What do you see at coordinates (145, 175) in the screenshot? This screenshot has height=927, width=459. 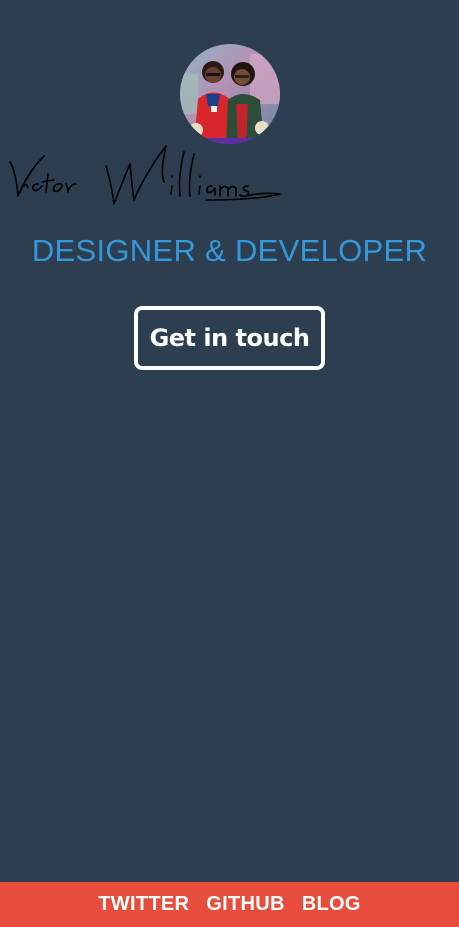 I see `signature-graphic` at bounding box center [145, 175].